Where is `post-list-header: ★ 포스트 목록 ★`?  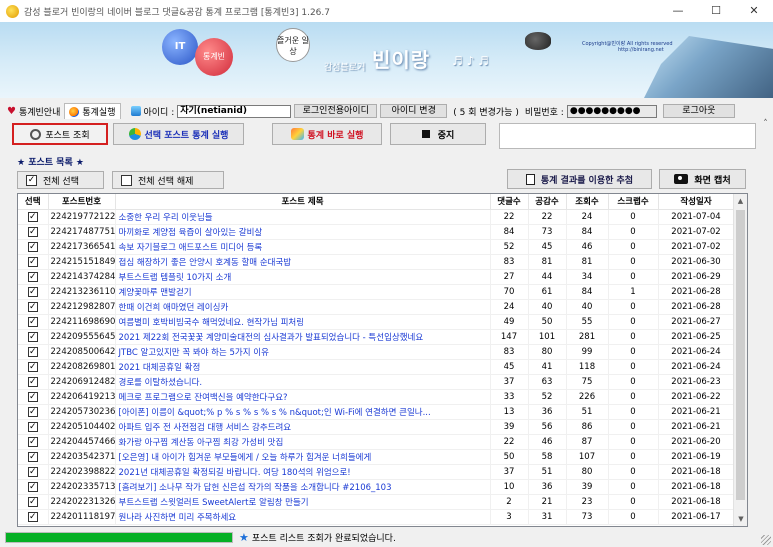
post-list-header: ★ 포스트 목록 ★ is located at coordinates (50, 163).